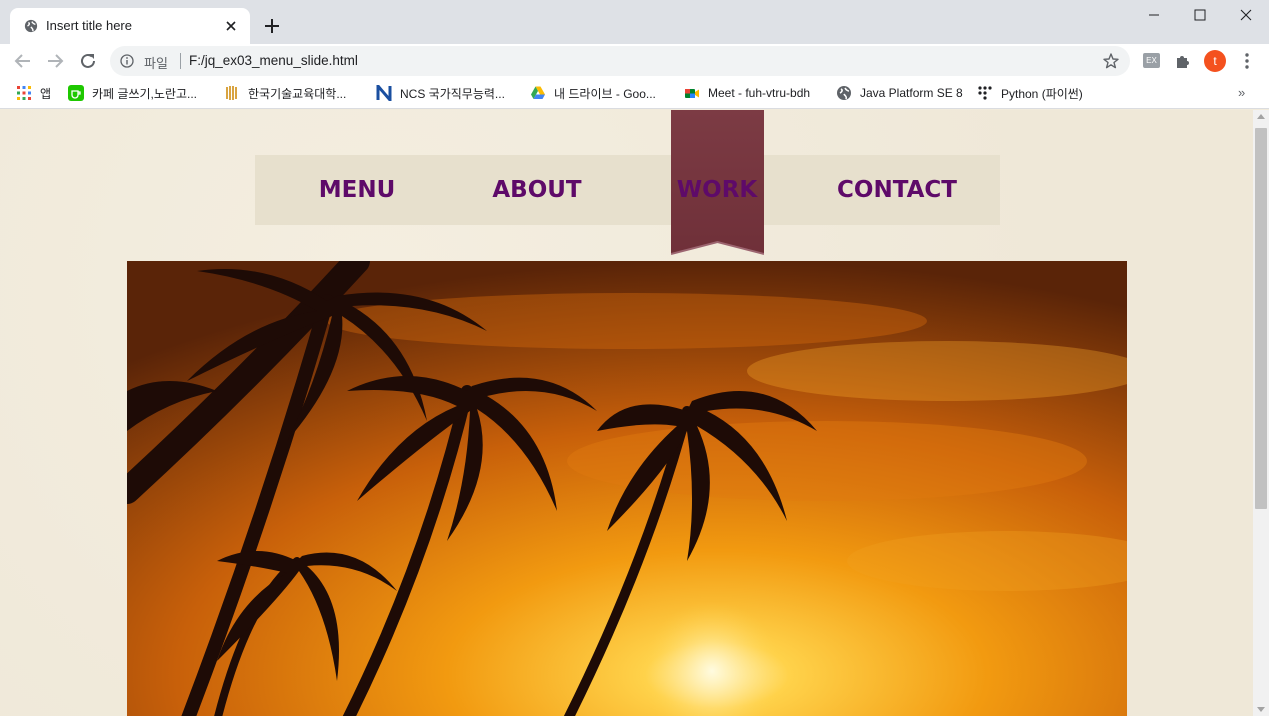  I want to click on info-icon, so click(127, 61).